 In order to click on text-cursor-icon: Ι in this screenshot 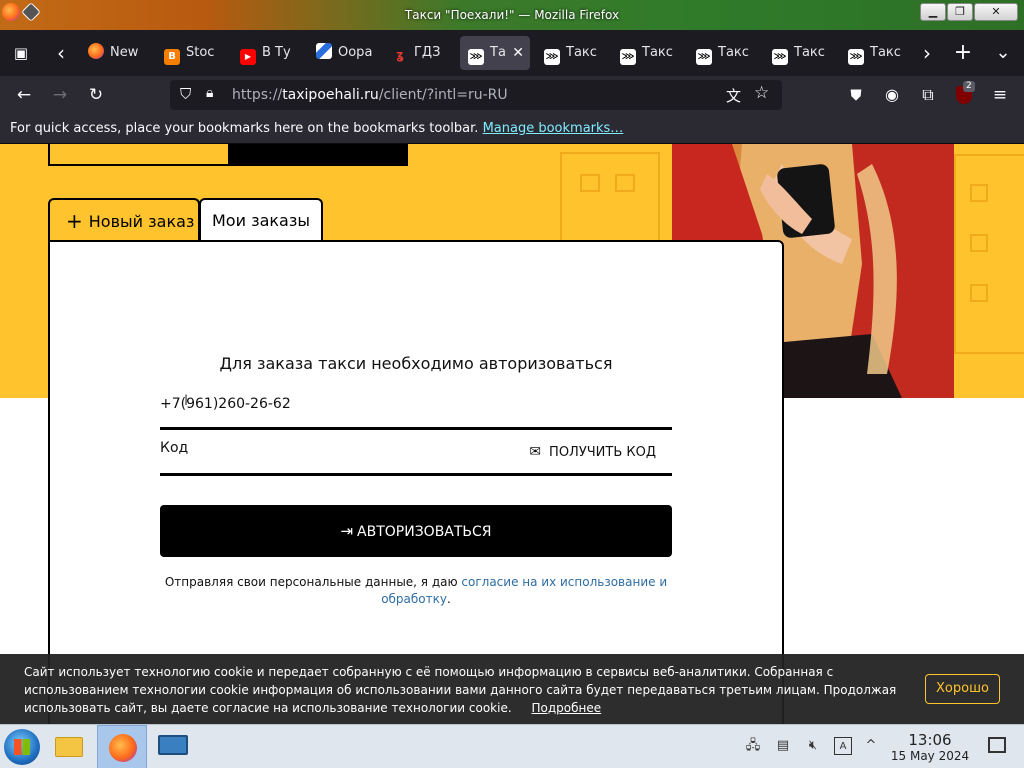, I will do `click(186, 401)`.